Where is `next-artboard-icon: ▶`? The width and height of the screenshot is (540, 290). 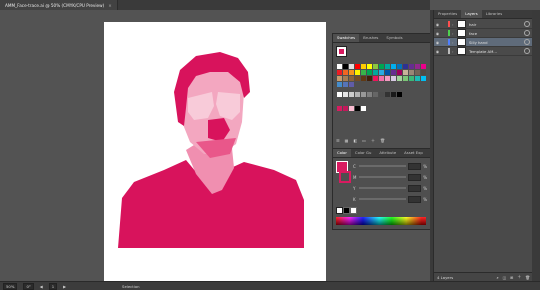 next-artboard-icon: ▶ is located at coordinates (64, 286).